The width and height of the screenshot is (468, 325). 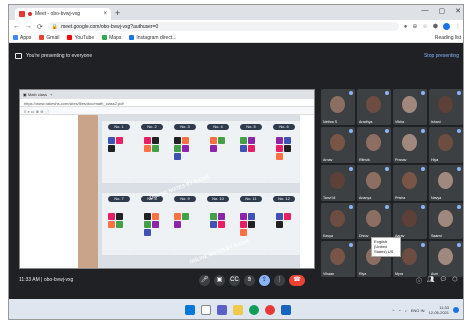 I want to click on participant-tile: Ishani, so click(x=446, y=107).